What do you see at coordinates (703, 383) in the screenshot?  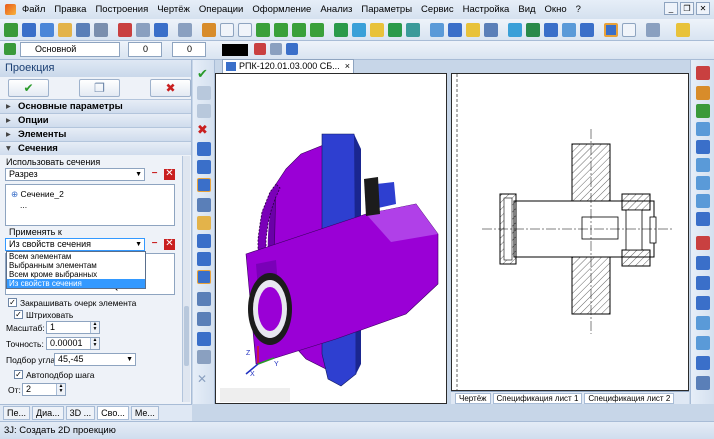 I see `light-source-icon` at bounding box center [703, 383].